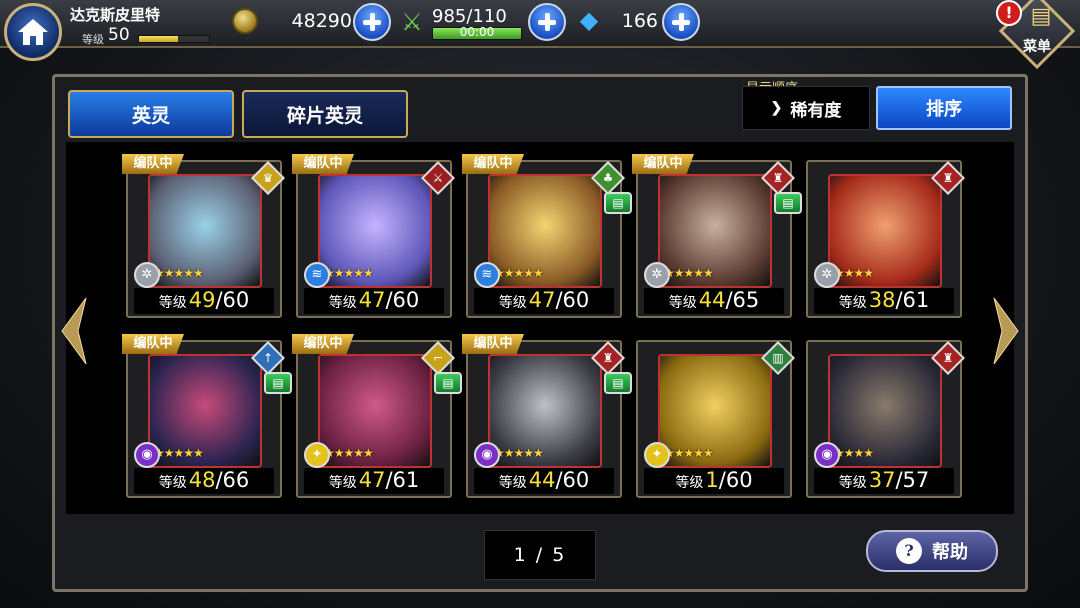 Image resolution: width=1080 pixels, height=608 pixels. I want to click on level-current: 38, so click(882, 300).